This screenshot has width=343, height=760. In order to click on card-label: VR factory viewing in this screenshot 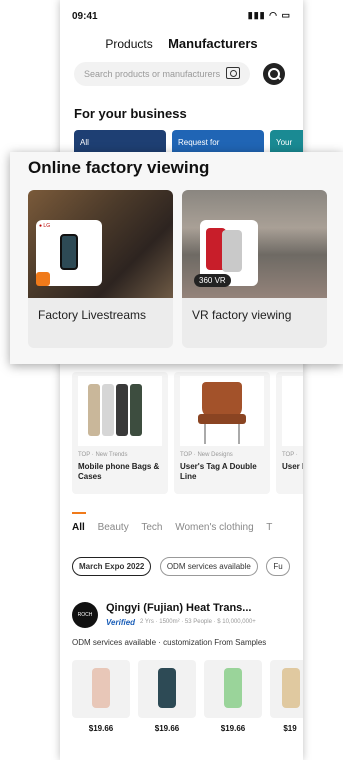, I will do `click(242, 315)`.